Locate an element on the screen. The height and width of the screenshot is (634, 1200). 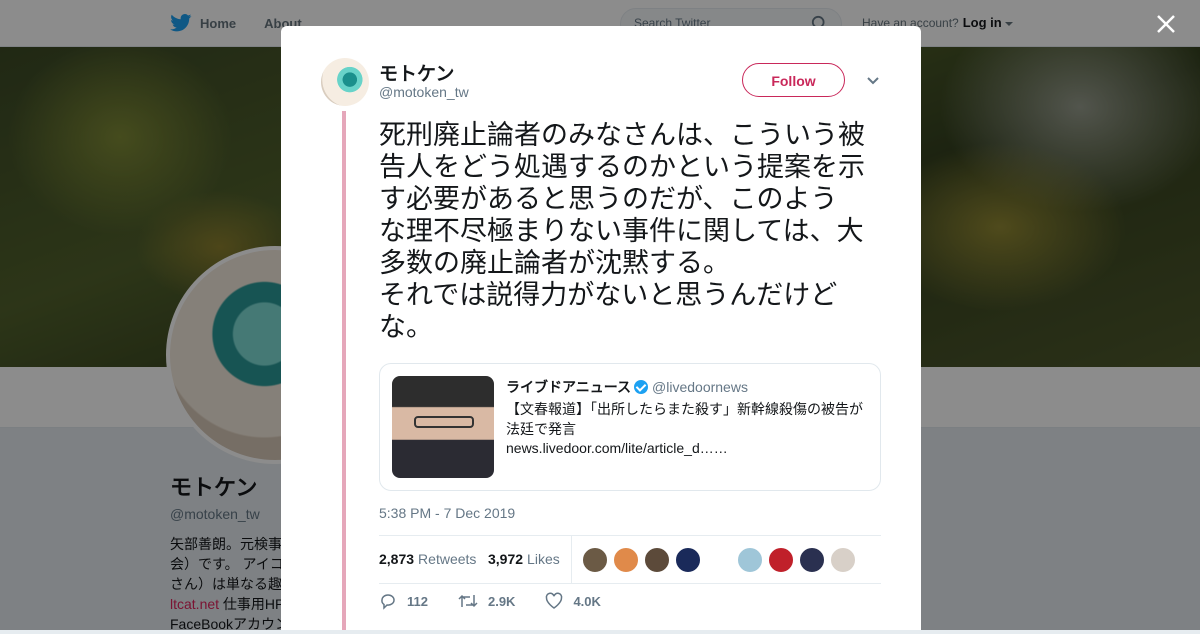
author-avatar is located at coordinates (345, 82).